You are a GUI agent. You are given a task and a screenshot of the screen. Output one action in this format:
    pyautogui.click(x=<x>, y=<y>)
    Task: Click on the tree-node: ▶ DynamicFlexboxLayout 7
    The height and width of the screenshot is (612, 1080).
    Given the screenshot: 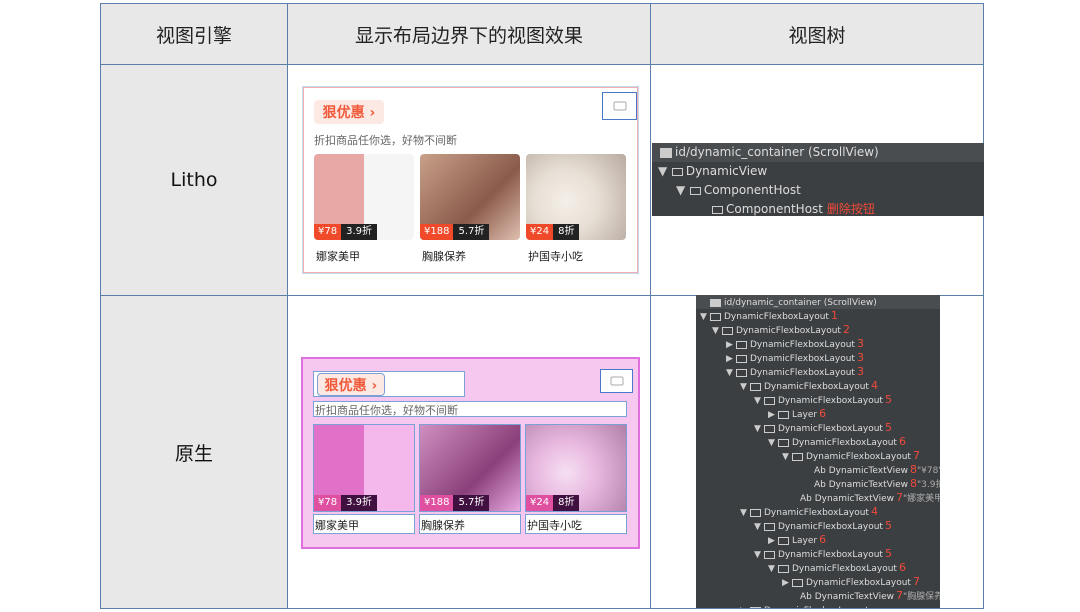 What is the action you would take?
    pyautogui.click(x=818, y=582)
    